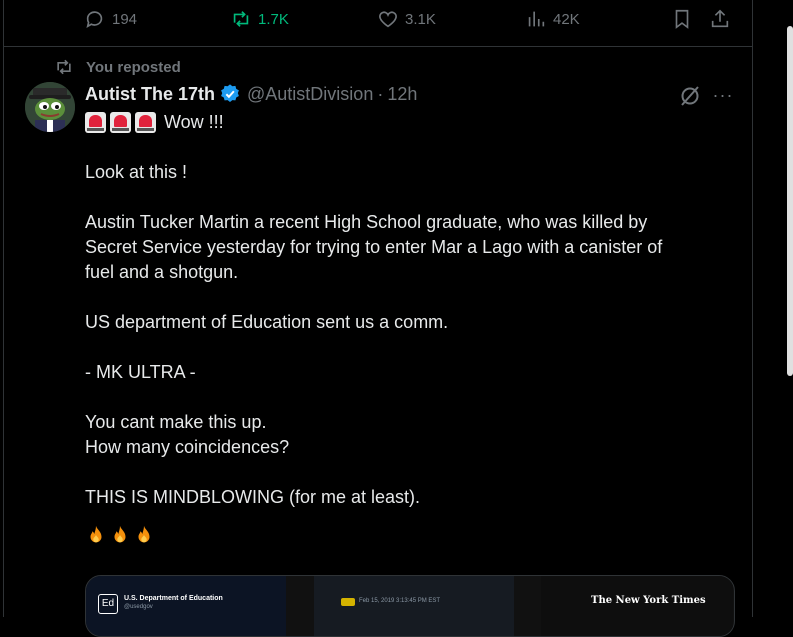 The image size is (793, 637). Describe the element at coordinates (136, 172) in the screenshot. I see `paragraph-1: Look at this !` at that location.